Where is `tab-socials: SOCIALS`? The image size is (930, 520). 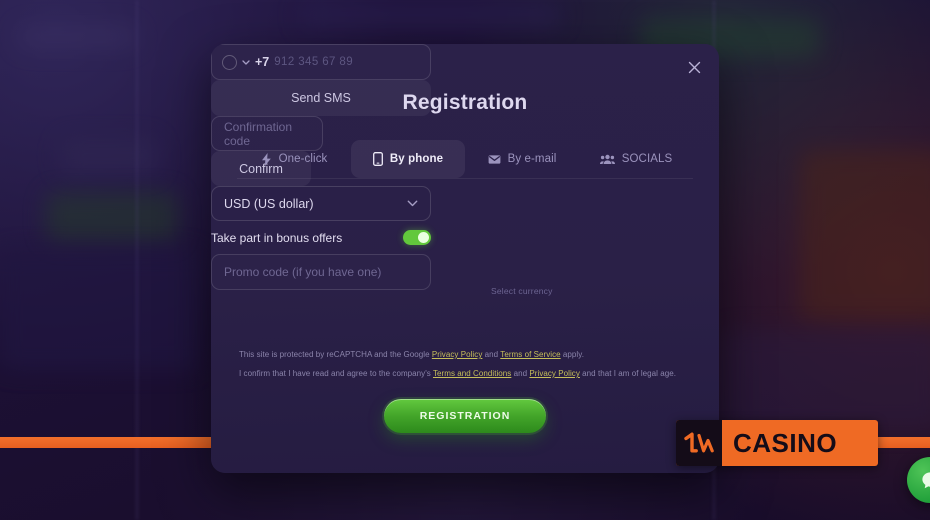
tab-socials: SOCIALS is located at coordinates (636, 159).